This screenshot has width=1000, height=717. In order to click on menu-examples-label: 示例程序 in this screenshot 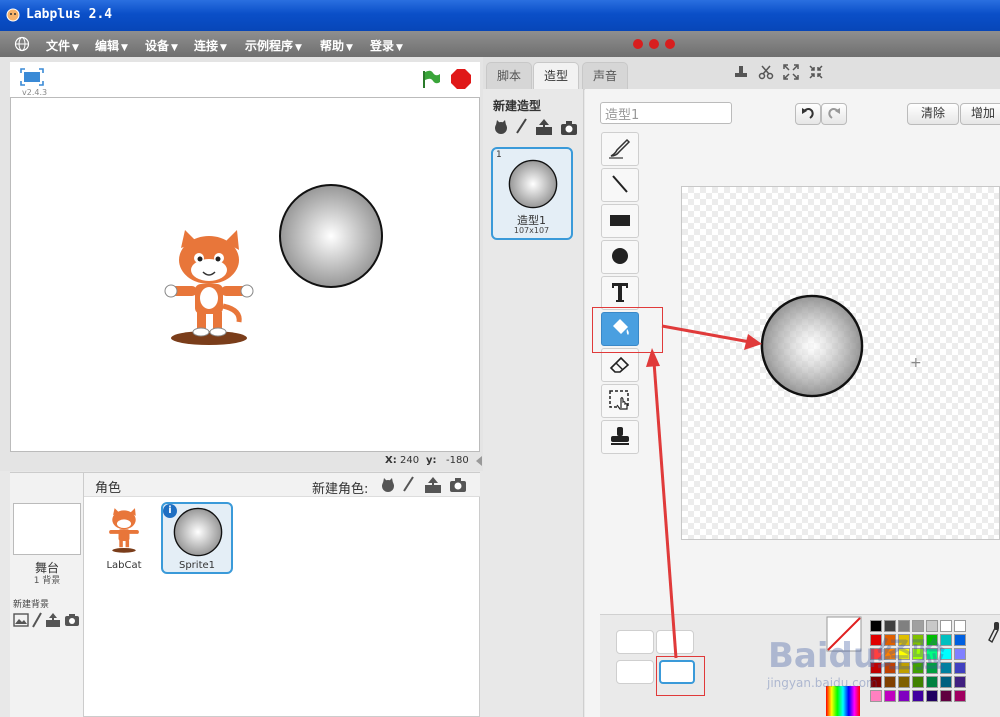, I will do `click(269, 46)`.